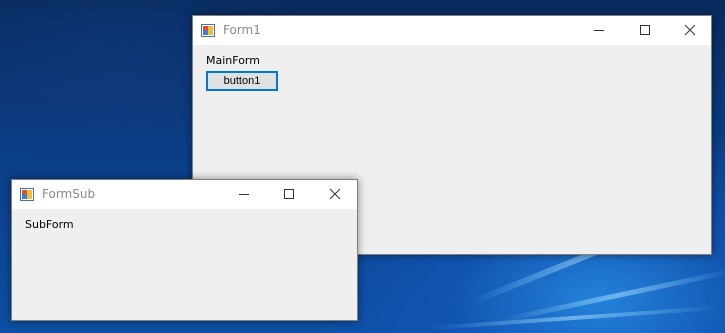 Image resolution: width=725 pixels, height=333 pixels. Describe the element at coordinates (242, 81) in the screenshot. I see `button1: button1` at that location.